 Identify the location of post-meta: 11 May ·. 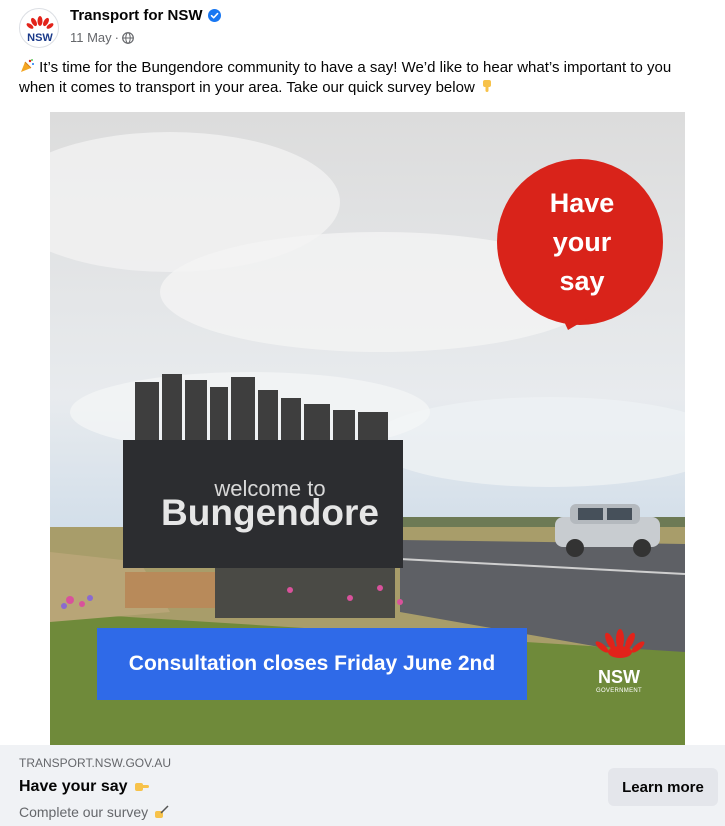
(102, 37).